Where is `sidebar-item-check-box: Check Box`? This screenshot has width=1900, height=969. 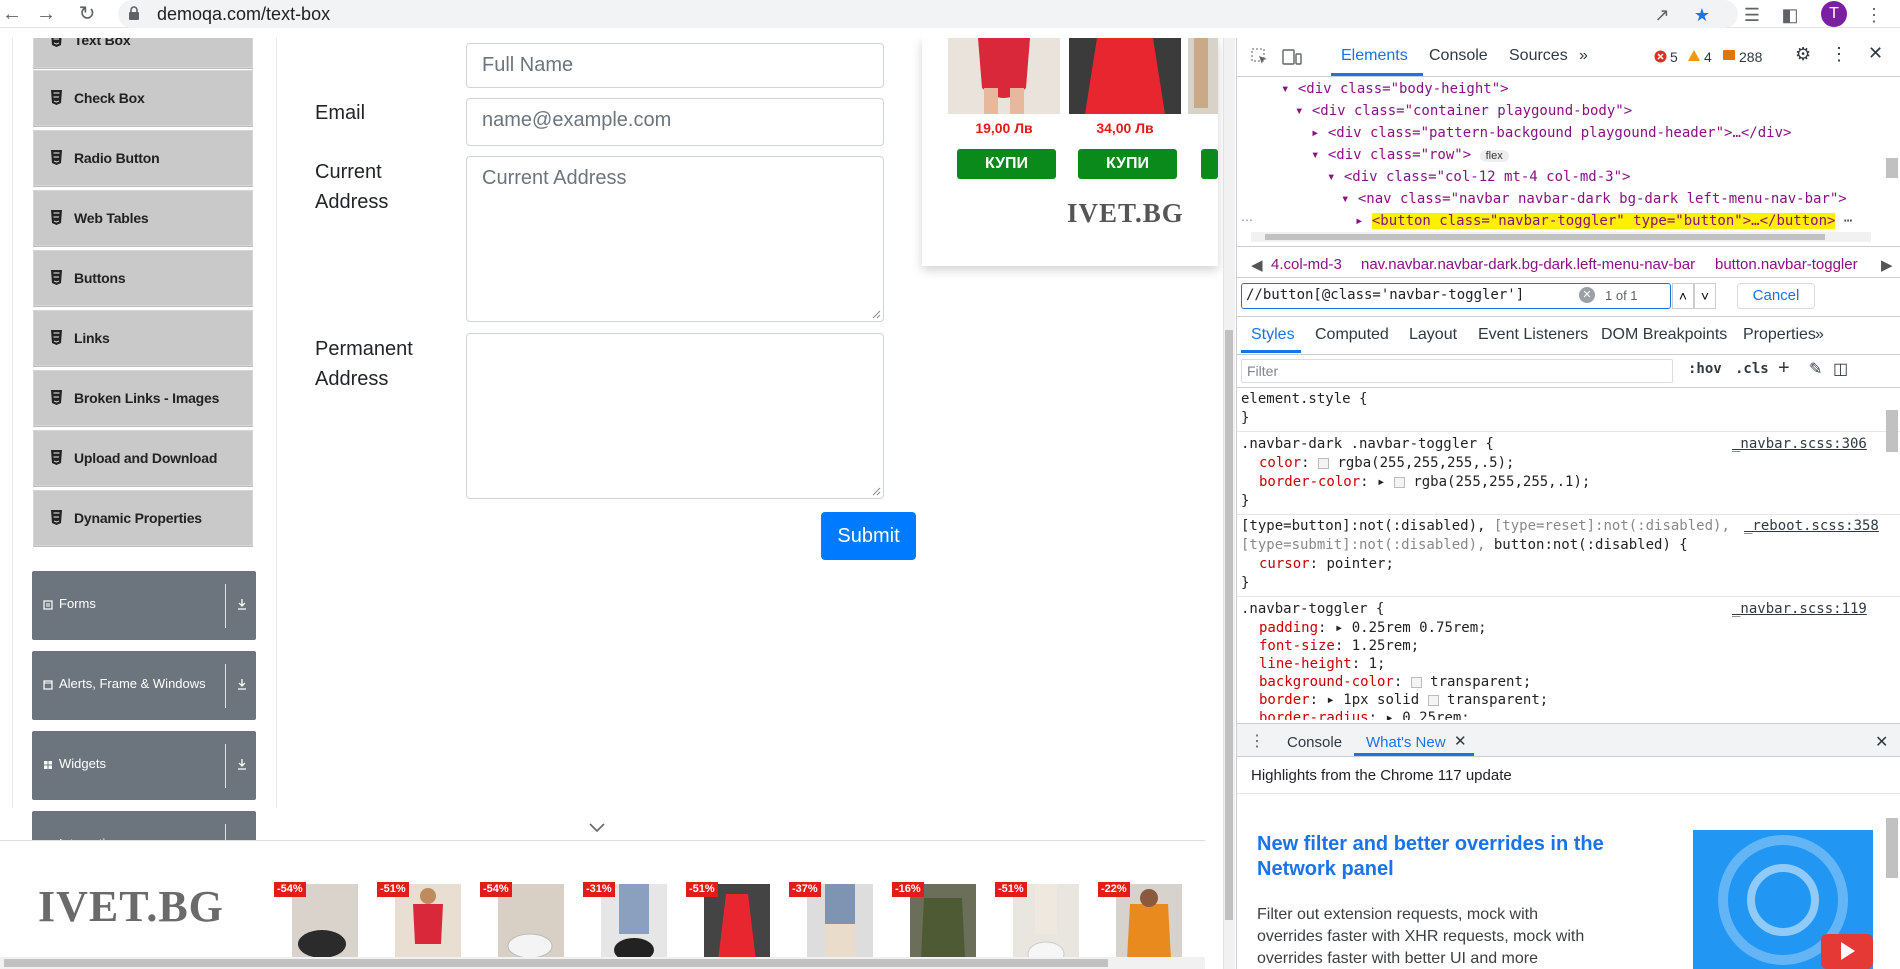 sidebar-item-check-box: Check Box is located at coordinates (143, 98).